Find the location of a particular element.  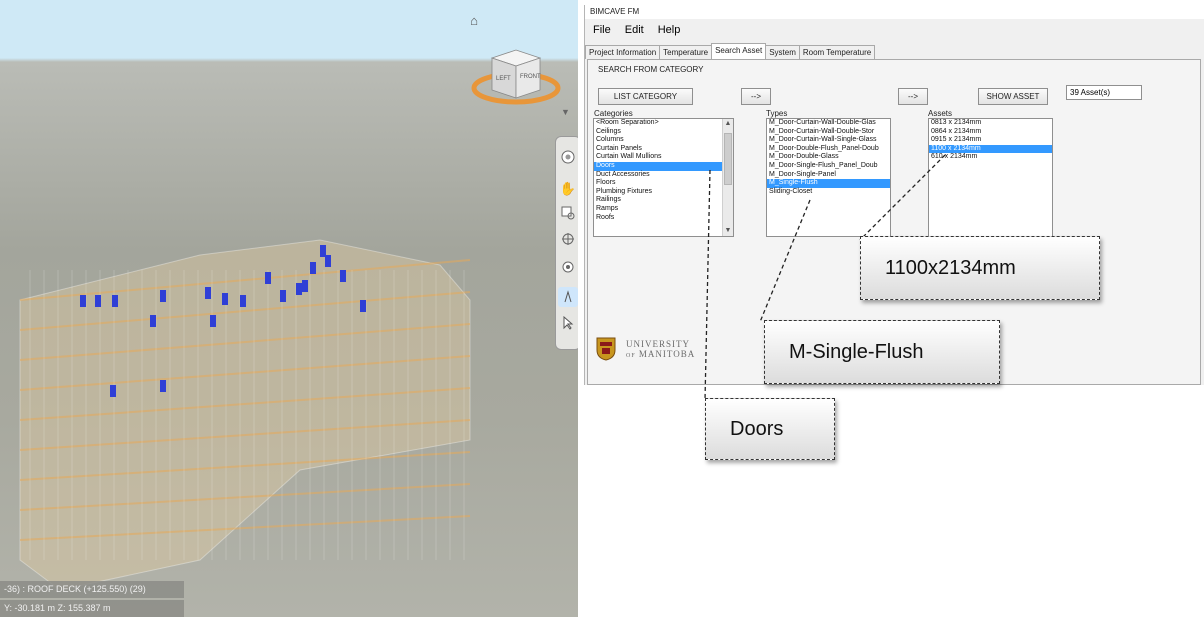

category-item: Railings is located at coordinates (663, 200).